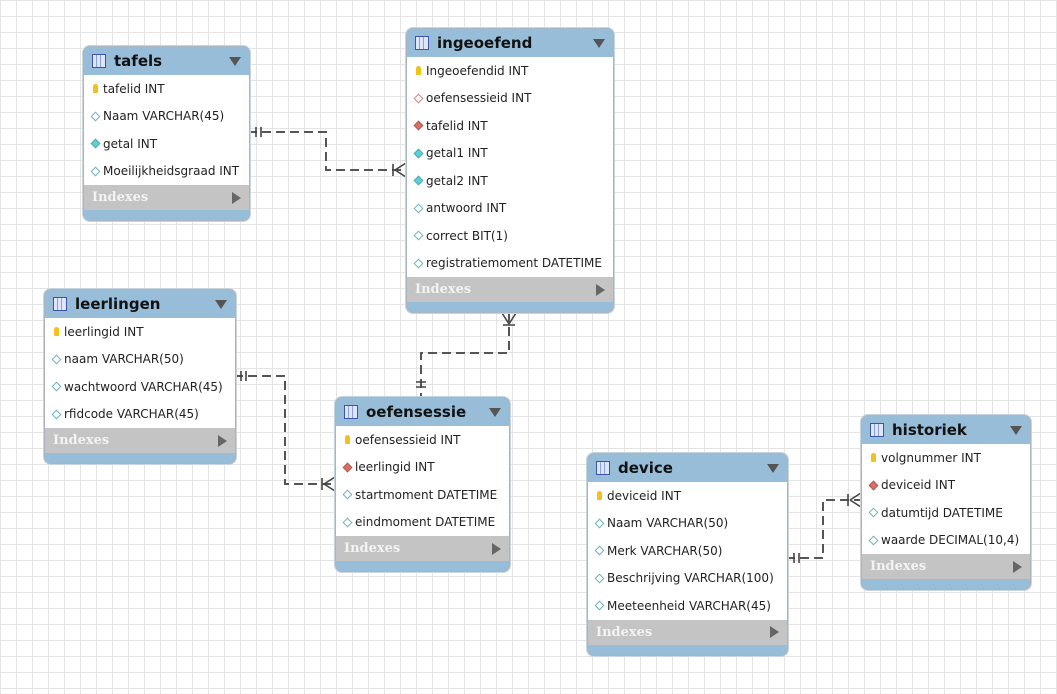  I want to click on column-row: Meeteenheid VARCHAR(45), so click(687, 606).